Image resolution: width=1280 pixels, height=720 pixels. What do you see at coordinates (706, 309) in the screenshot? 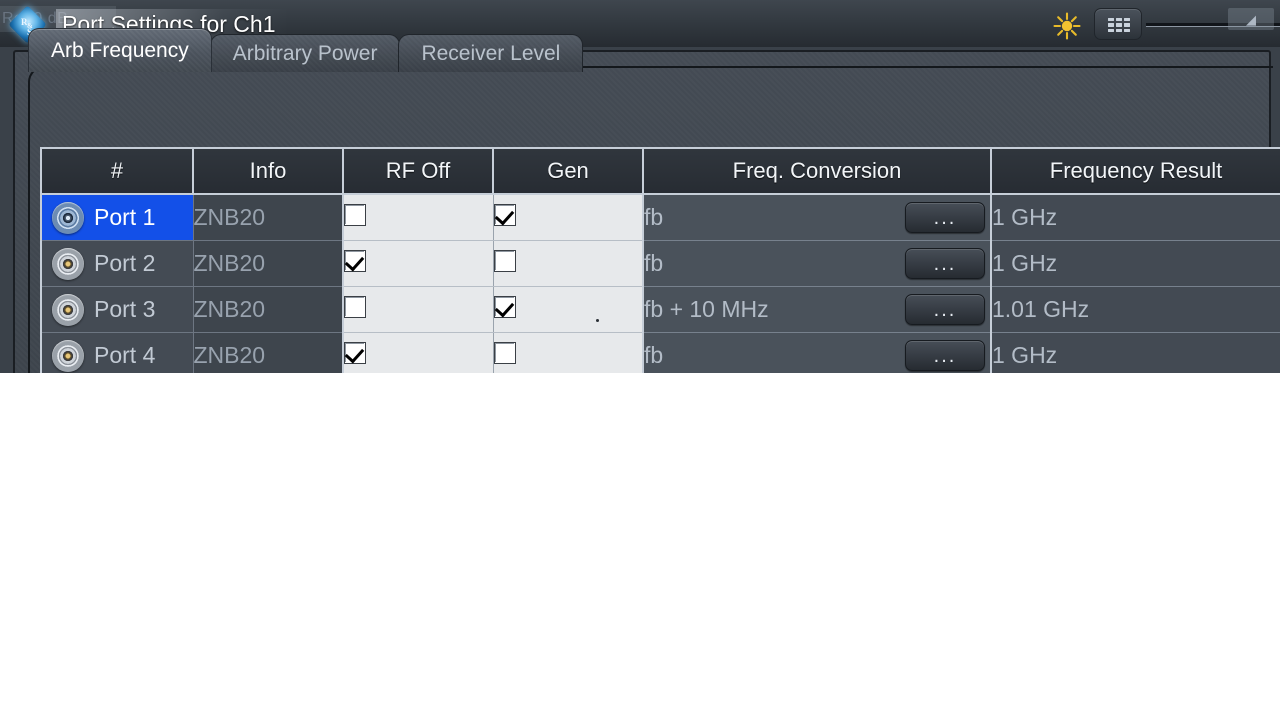
I see `freq-conversion-value: fb + 10 MHz` at bounding box center [706, 309].